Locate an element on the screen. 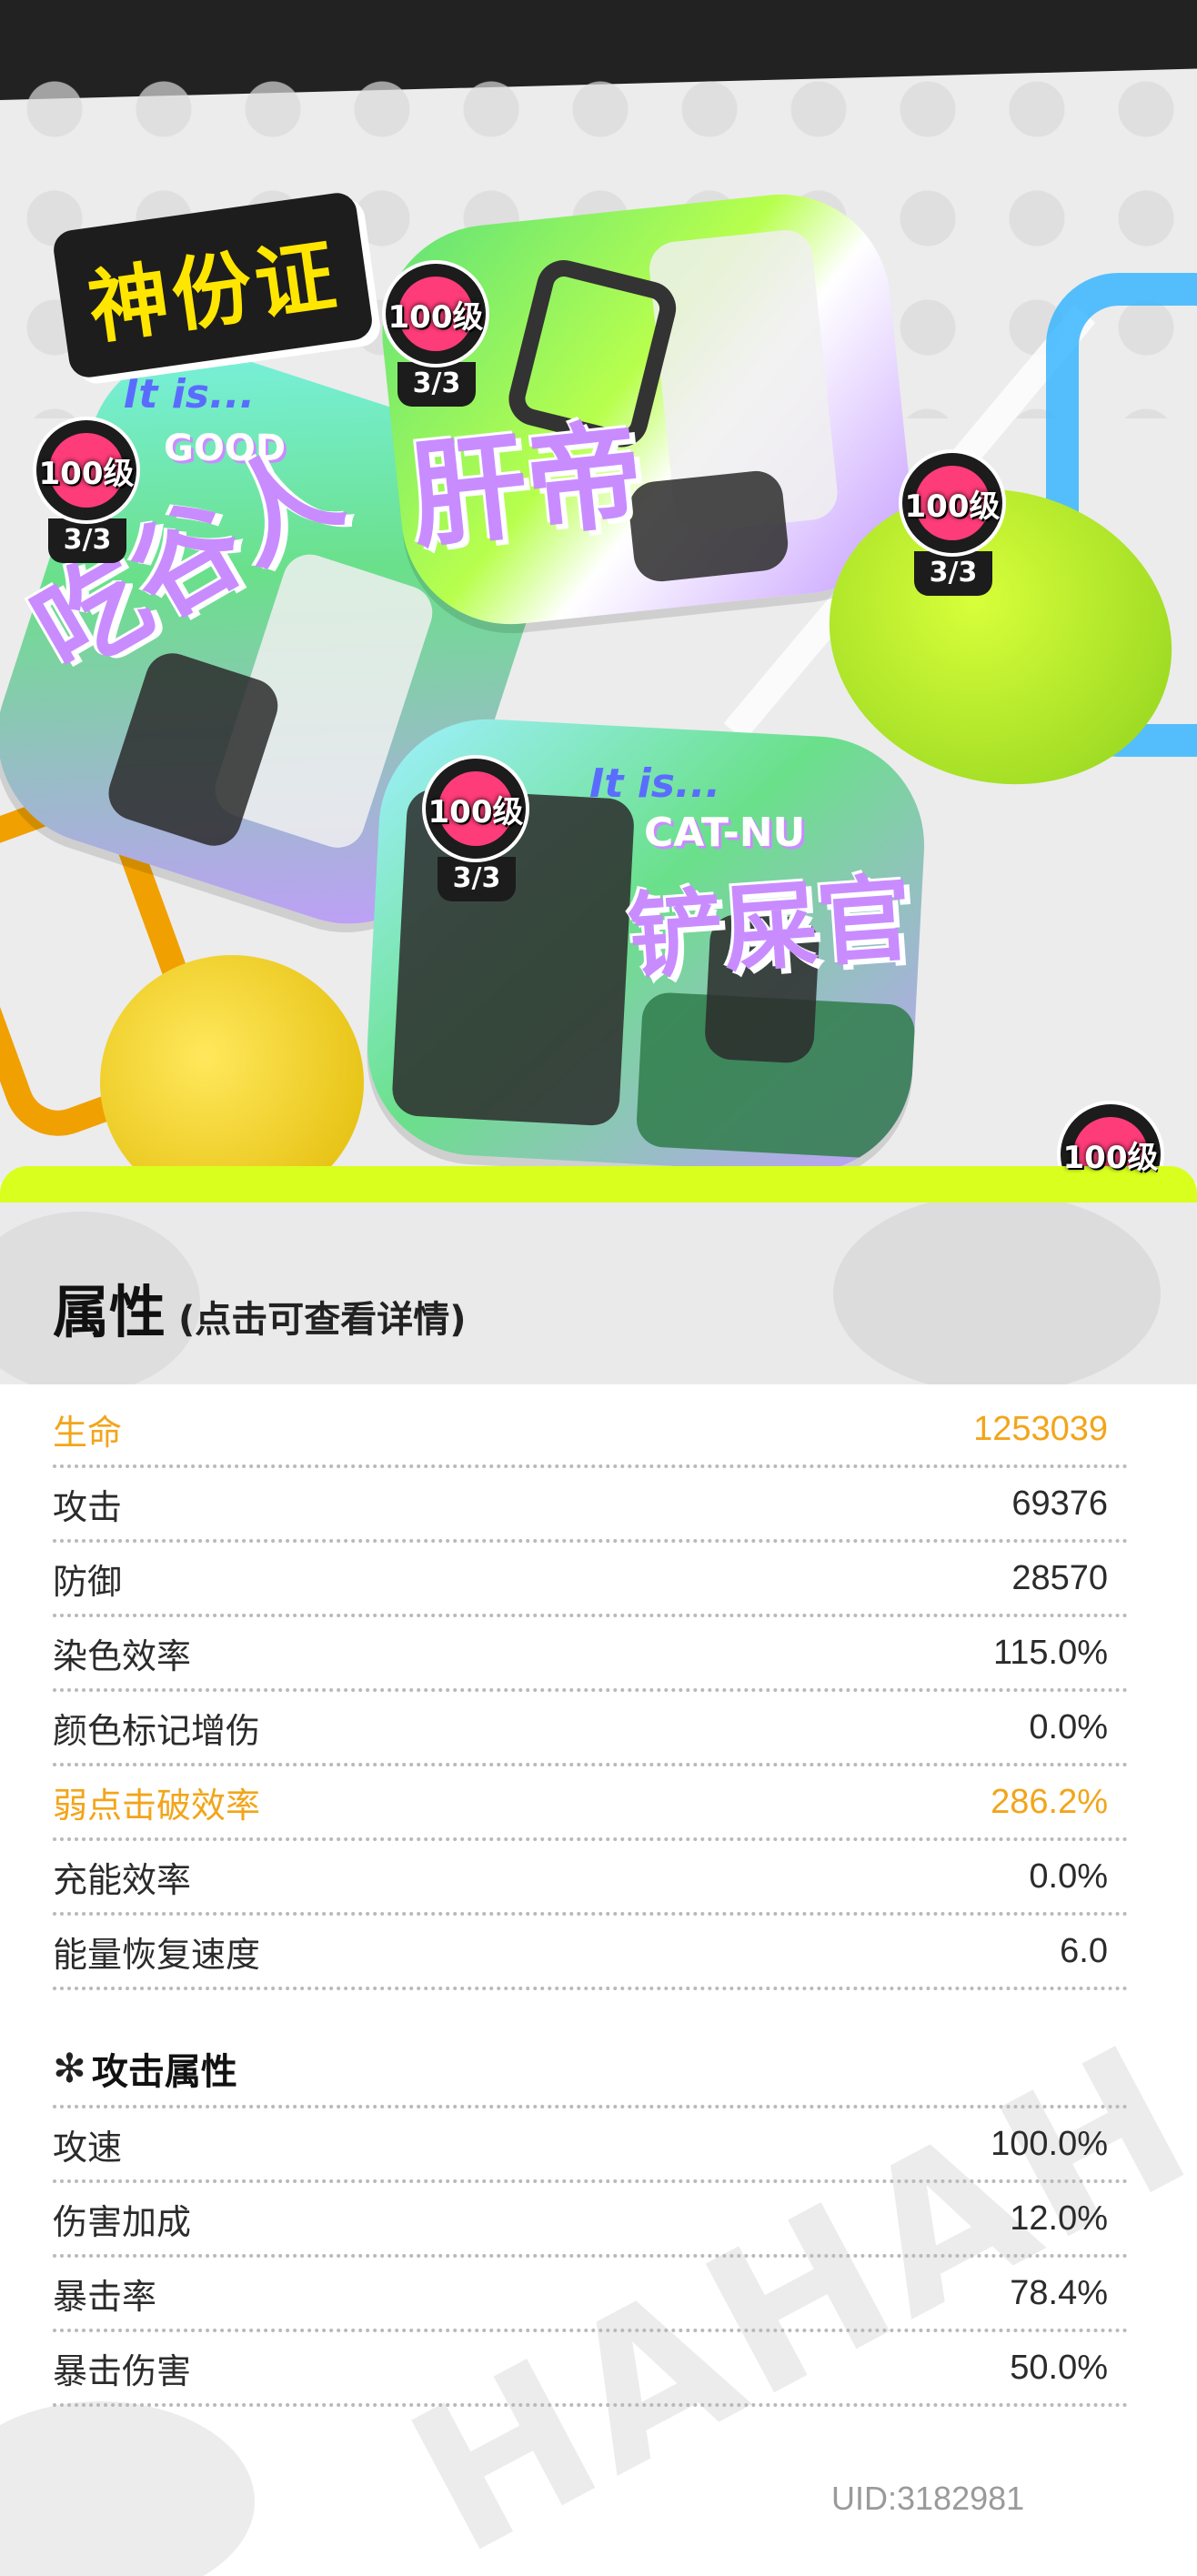 The width and height of the screenshot is (1197, 2576). card-title: 肝帝 is located at coordinates (527, 486).